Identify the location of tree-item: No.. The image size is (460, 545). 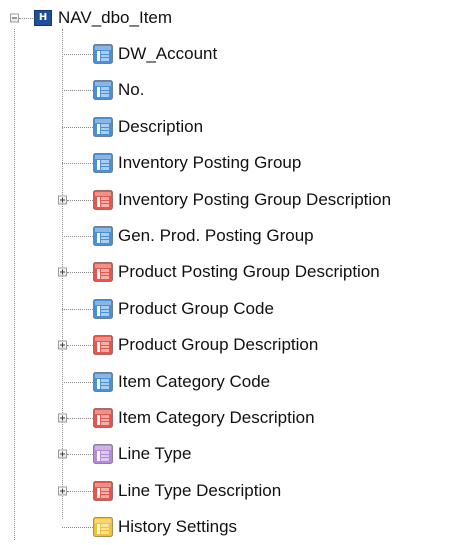
(230, 90).